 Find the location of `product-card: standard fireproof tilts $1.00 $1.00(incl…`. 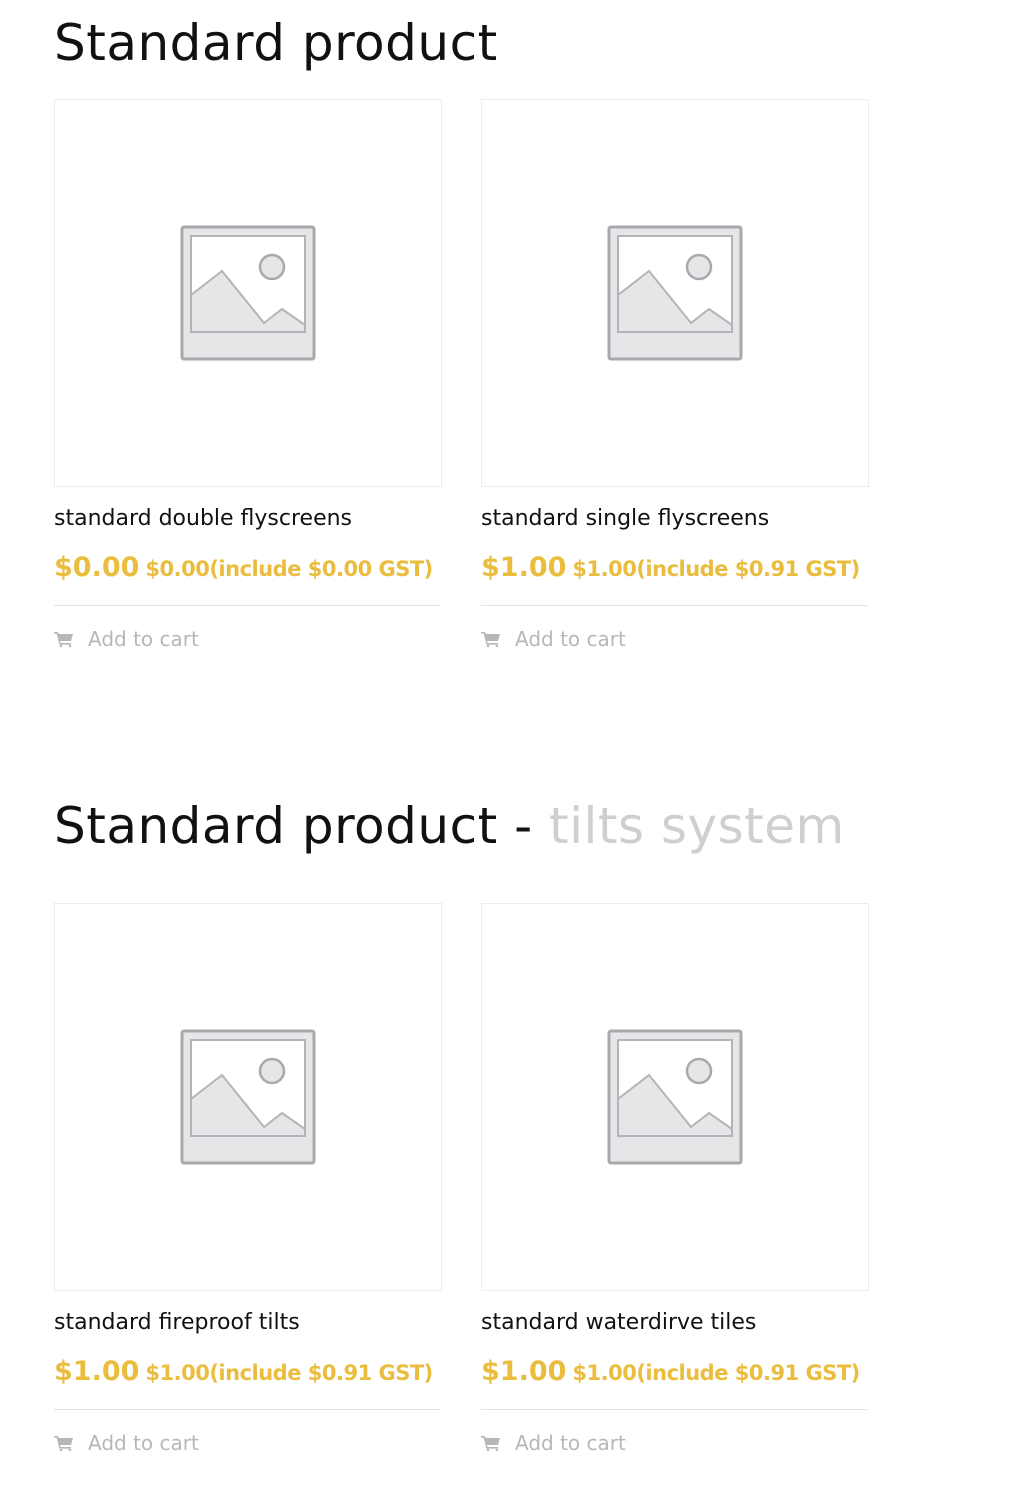

product-card: standard fireproof tilts $1.00 $1.00(incl… is located at coordinates (248, 1179).